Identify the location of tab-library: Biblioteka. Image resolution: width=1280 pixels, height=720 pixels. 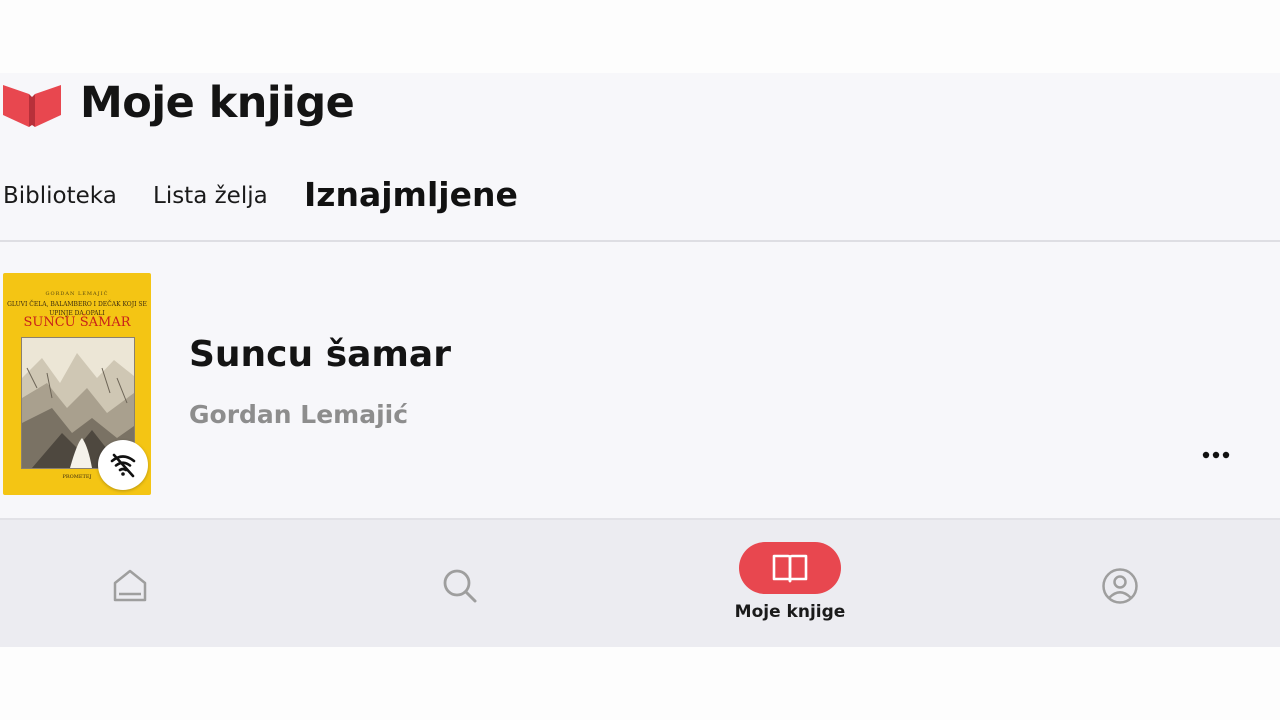
(60, 196).